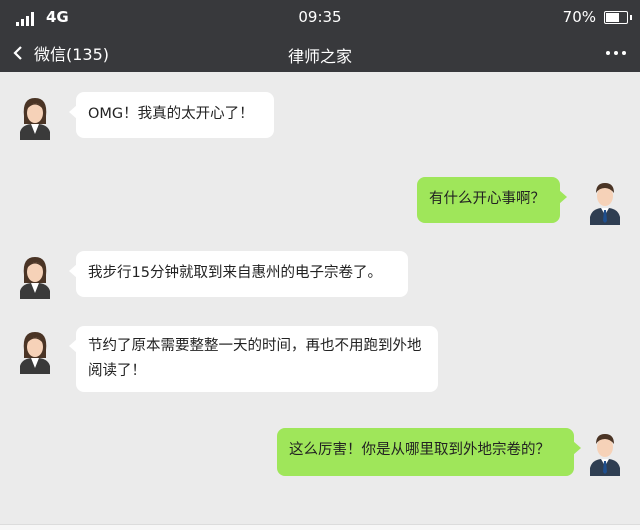 This screenshot has height=530, width=640. Describe the element at coordinates (17, 53) in the screenshot. I see `chevron-left-icon` at that location.